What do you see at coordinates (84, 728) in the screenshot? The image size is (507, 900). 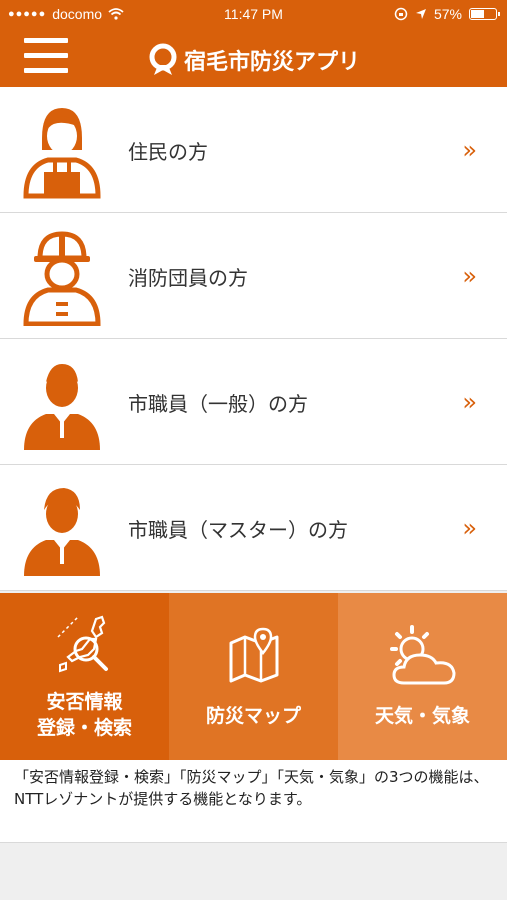 I see `safety-info-label-line2: 登録・検索` at bounding box center [84, 728].